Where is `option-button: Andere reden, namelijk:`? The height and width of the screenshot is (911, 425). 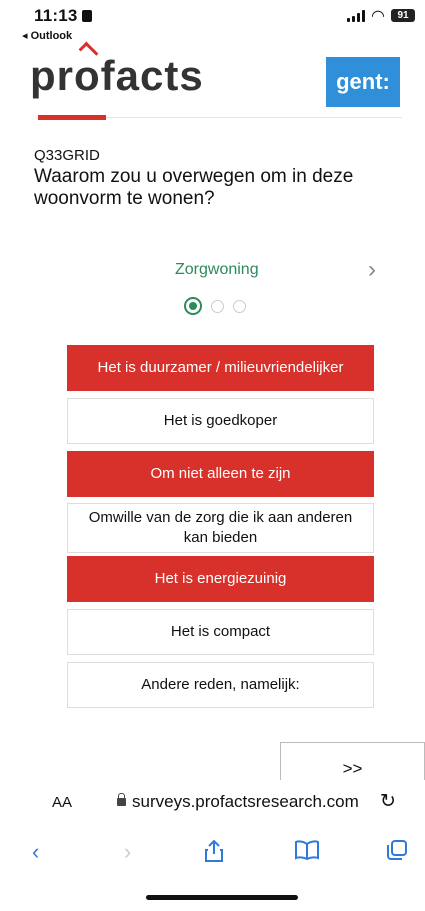
option-button: Andere reden, namelijk: is located at coordinates (220, 685).